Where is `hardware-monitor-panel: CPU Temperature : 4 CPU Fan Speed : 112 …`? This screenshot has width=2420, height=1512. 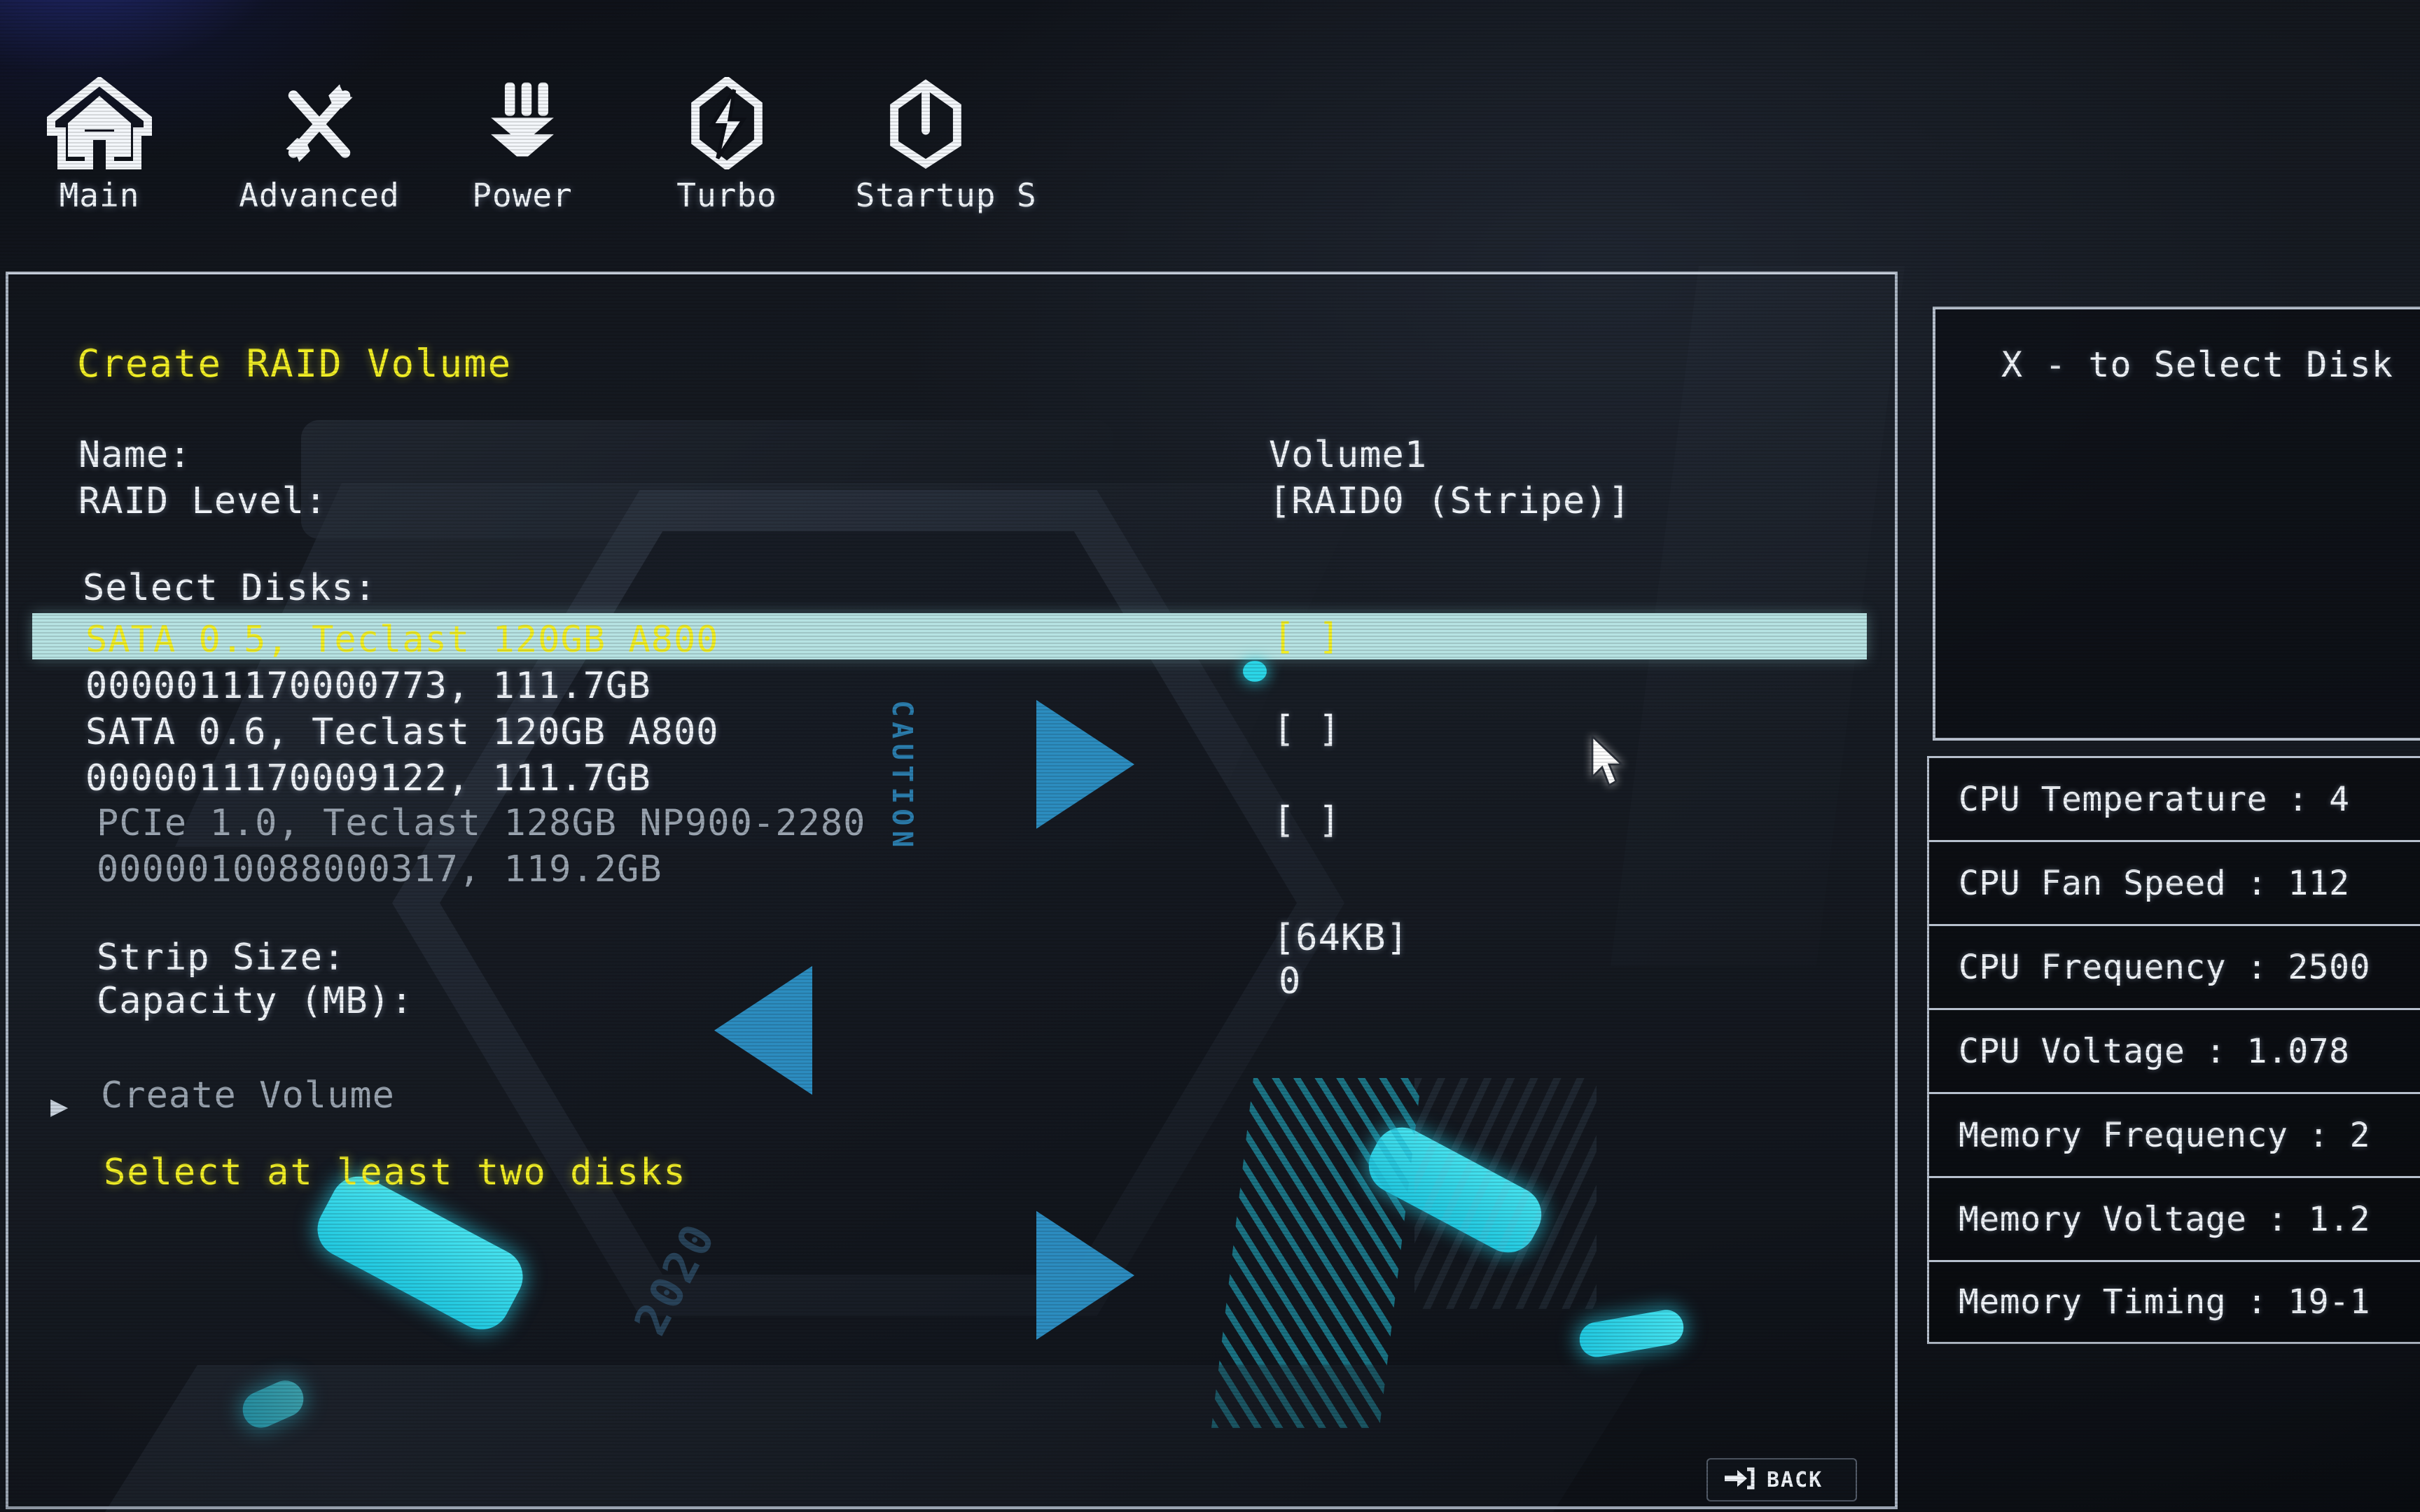
hardware-monitor-panel: CPU Temperature : 4 CPU Fan Speed : 112 … is located at coordinates (2173, 1050).